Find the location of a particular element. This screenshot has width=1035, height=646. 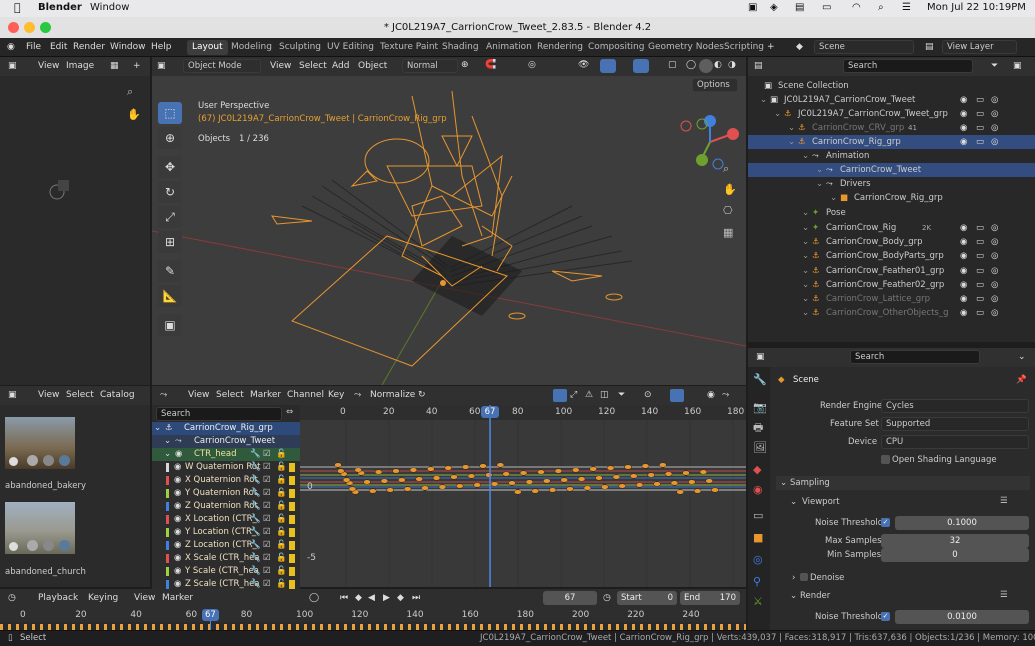

timeline-marker-menu: Marker is located at coordinates (177, 598).